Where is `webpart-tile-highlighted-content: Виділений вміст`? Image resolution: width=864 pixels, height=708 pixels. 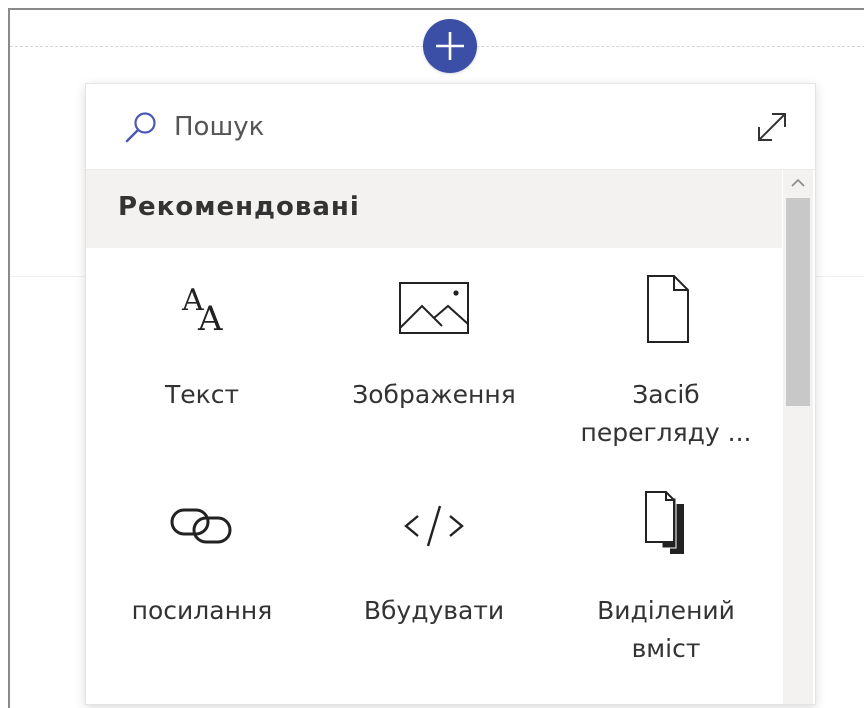
webpart-tile-highlighted-content: Виділений вміст is located at coordinates (666, 574).